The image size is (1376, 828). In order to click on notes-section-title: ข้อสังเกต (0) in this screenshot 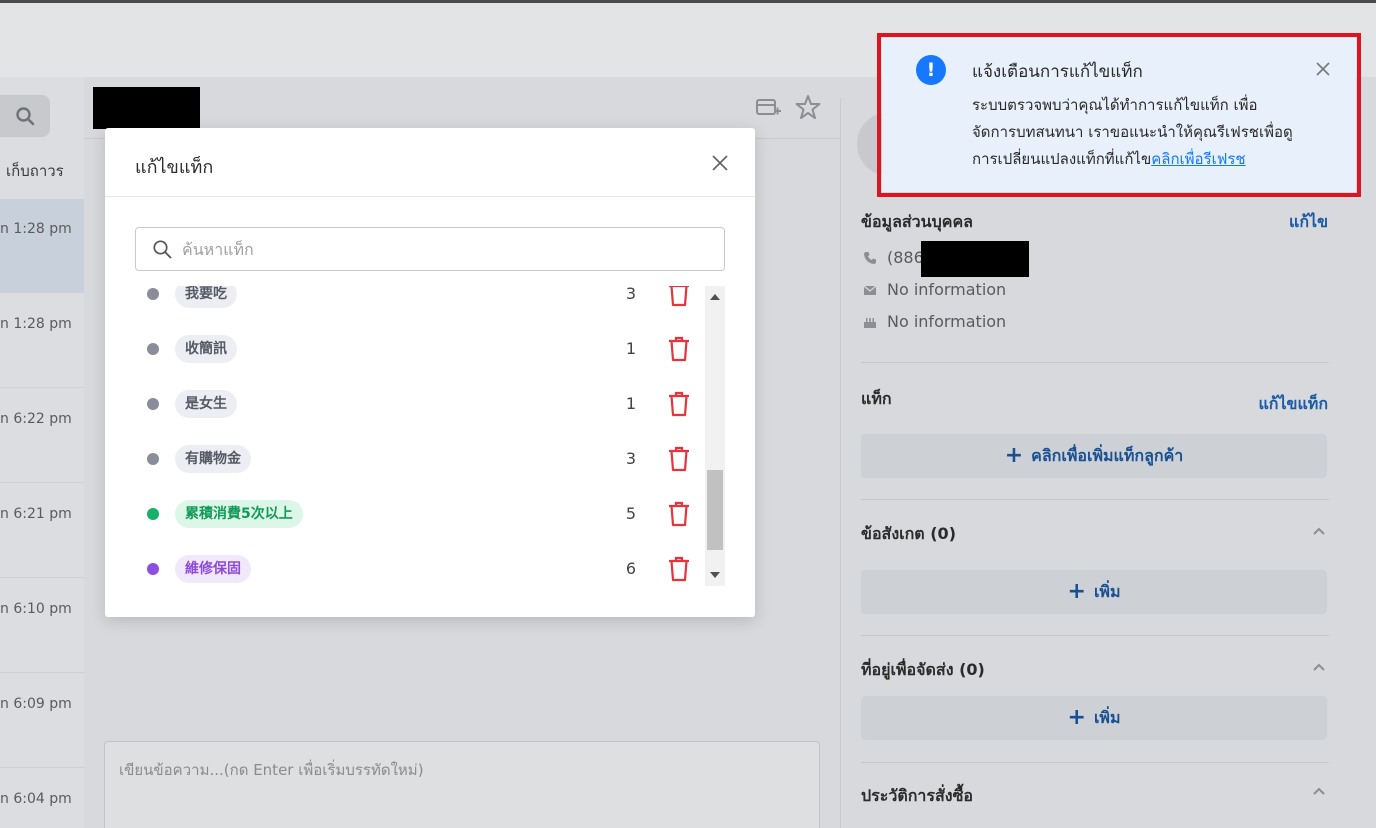, I will do `click(908, 533)`.